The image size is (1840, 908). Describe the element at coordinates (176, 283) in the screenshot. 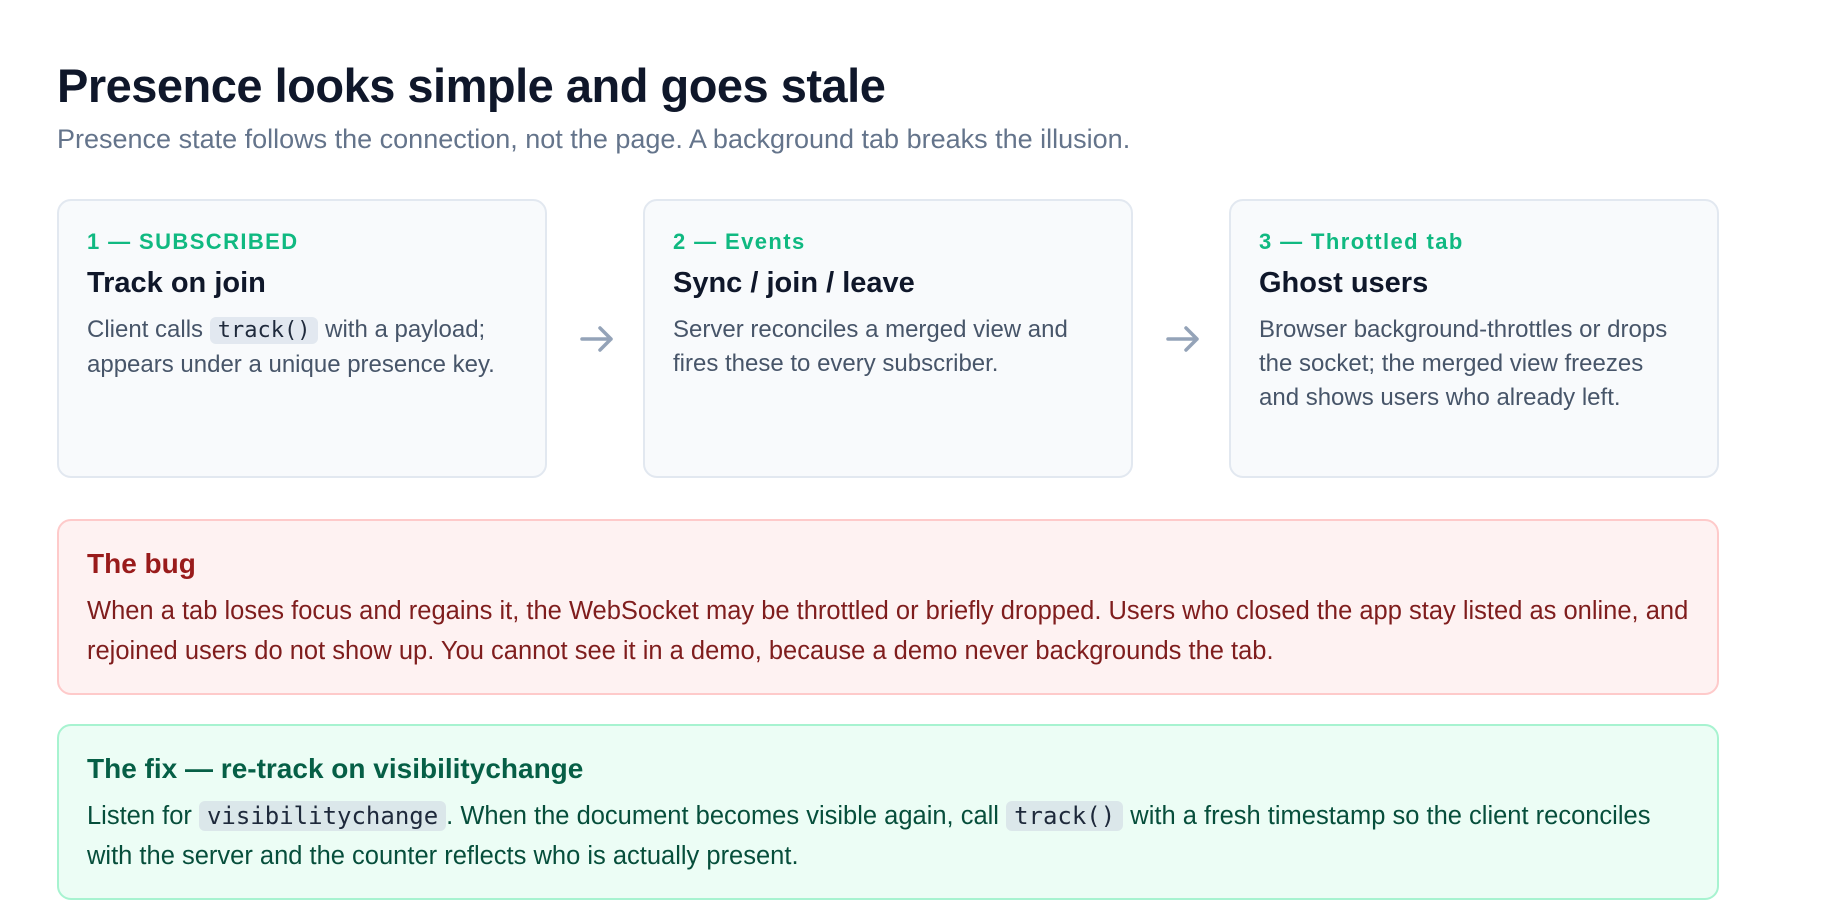

I see `step-title: Track on join` at that location.